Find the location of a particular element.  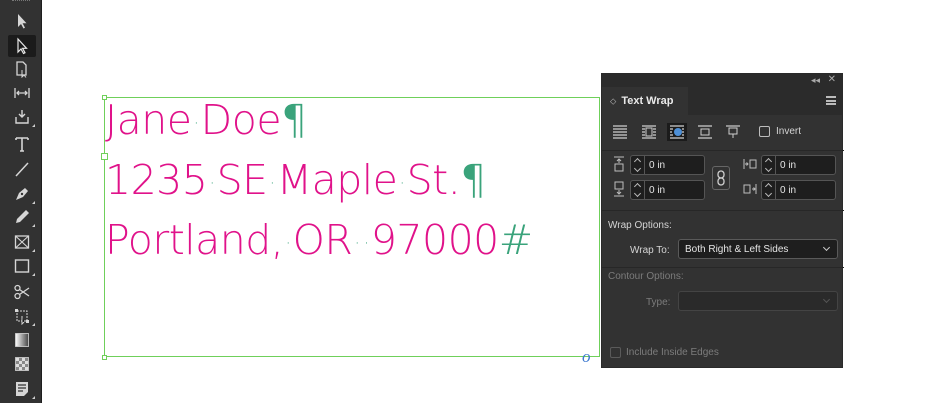

type-tool-icon is located at coordinates (22, 144).